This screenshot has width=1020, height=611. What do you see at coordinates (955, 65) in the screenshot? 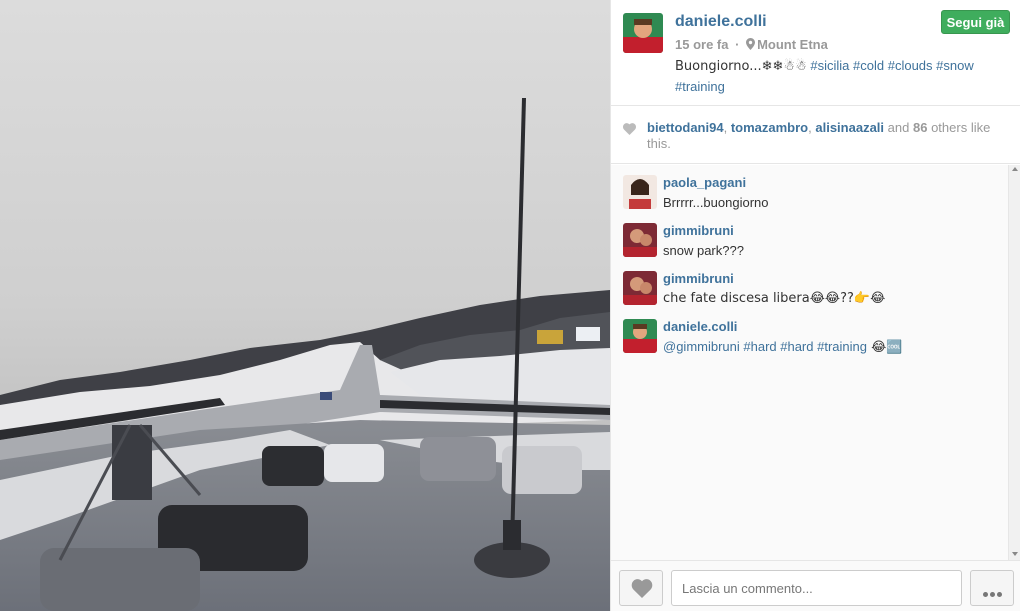
I see `hashtag-snow: #snow` at bounding box center [955, 65].